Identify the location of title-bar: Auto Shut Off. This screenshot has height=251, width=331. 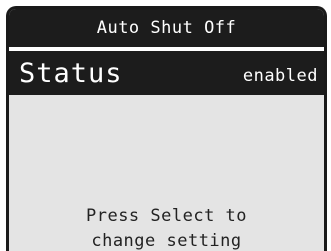
(166, 28).